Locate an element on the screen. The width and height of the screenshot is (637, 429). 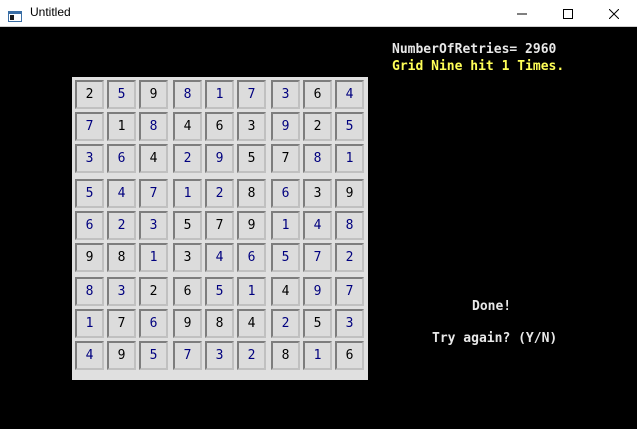
maximize-button is located at coordinates (568, 13).